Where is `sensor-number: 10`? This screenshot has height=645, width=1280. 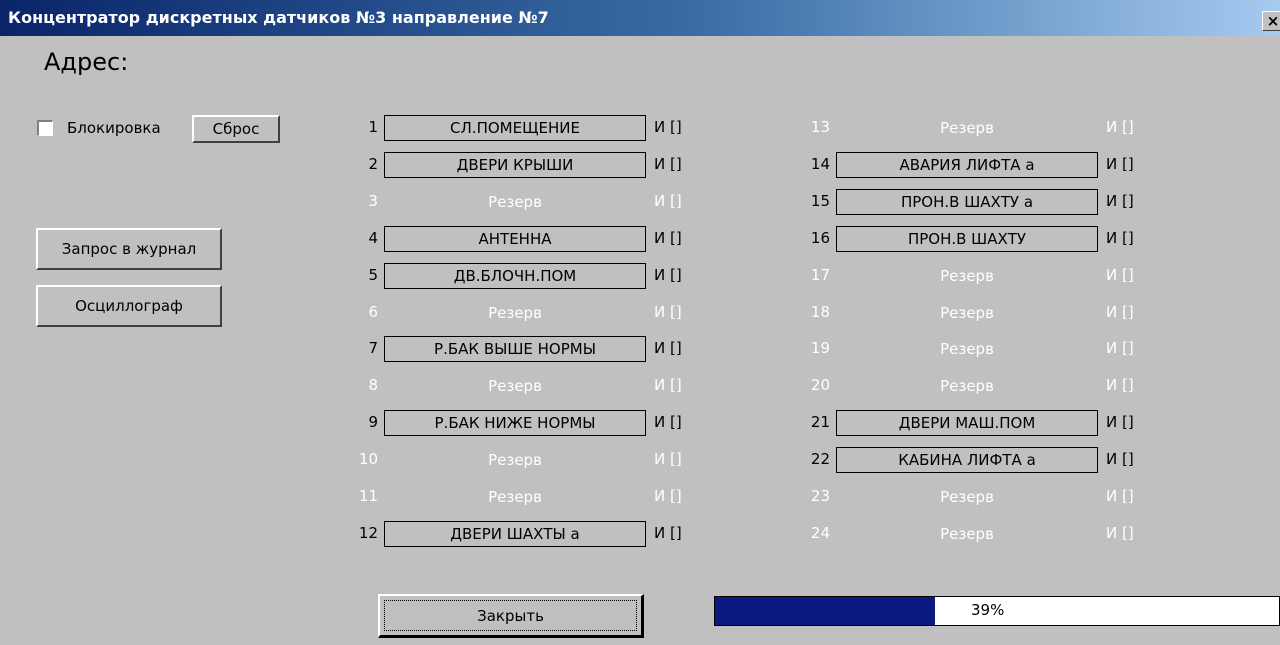
sensor-number: 10 is located at coordinates (368, 459).